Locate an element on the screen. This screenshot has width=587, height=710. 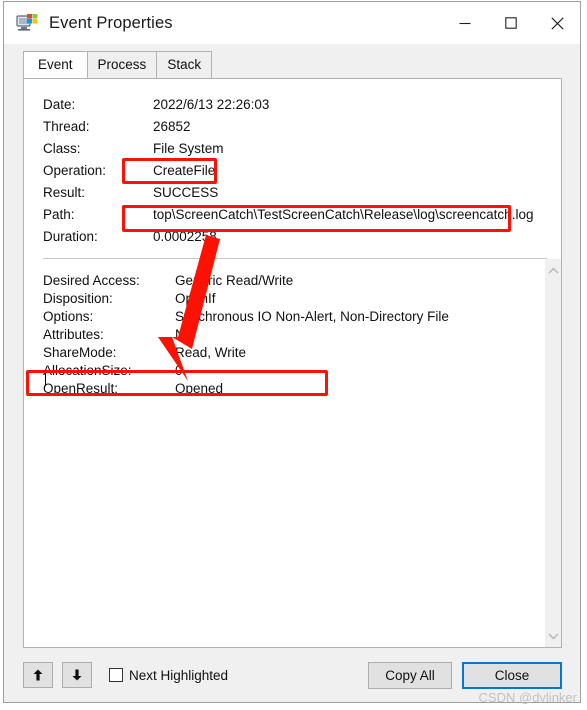
detail-row-sharemode: ShareMode: Read, Write is located at coordinates (293, 352).